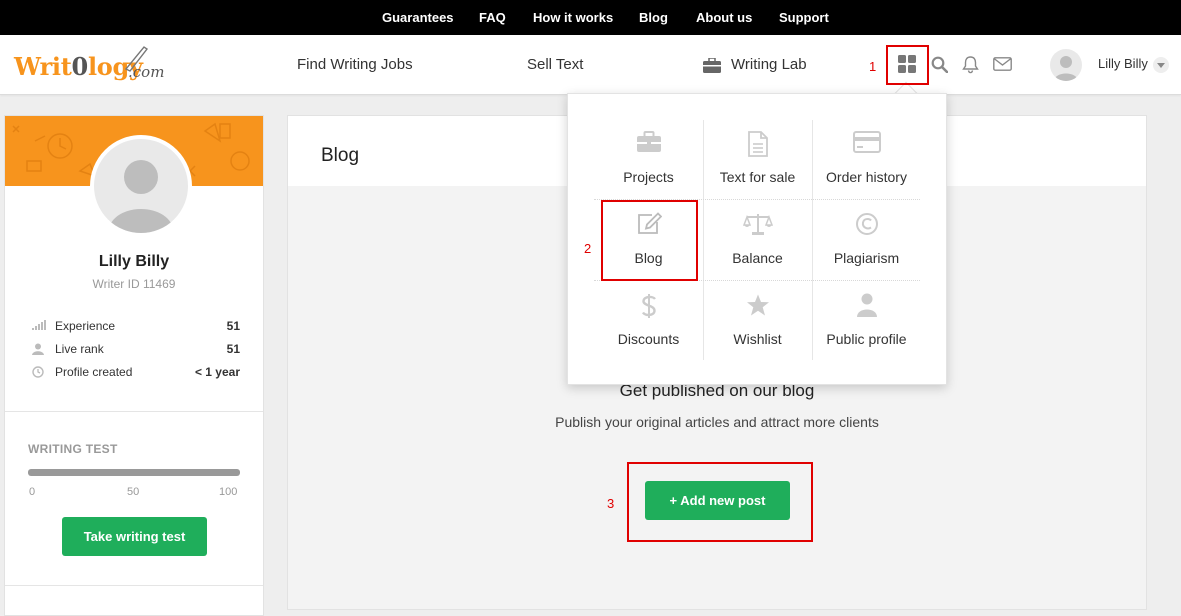 The image size is (1181, 616). What do you see at coordinates (418, 17) in the screenshot?
I see `top-nav-guarantees: Guarantees` at bounding box center [418, 17].